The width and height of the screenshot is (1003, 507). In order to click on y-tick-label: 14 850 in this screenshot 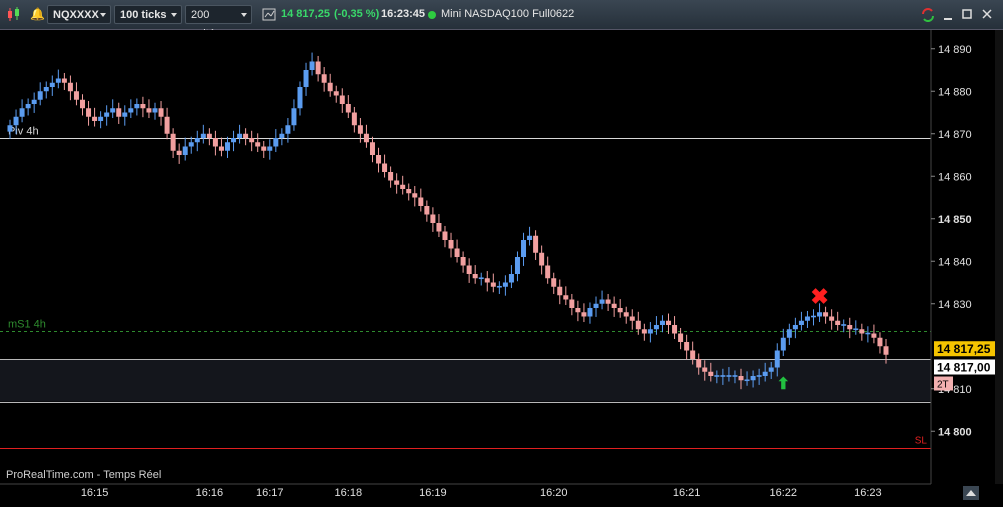, I will do `click(955, 220)`.